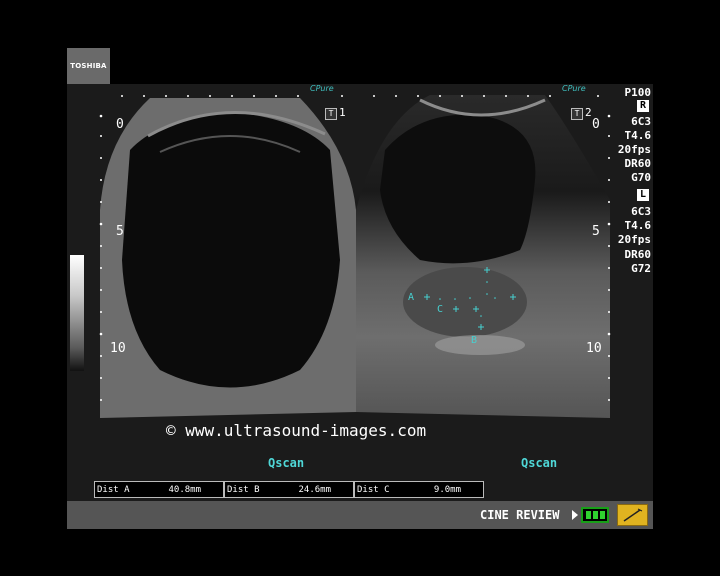 This screenshot has height=576, width=720. Describe the element at coordinates (440, 309) in the screenshot. I see `caliper-label-c: C` at that location.